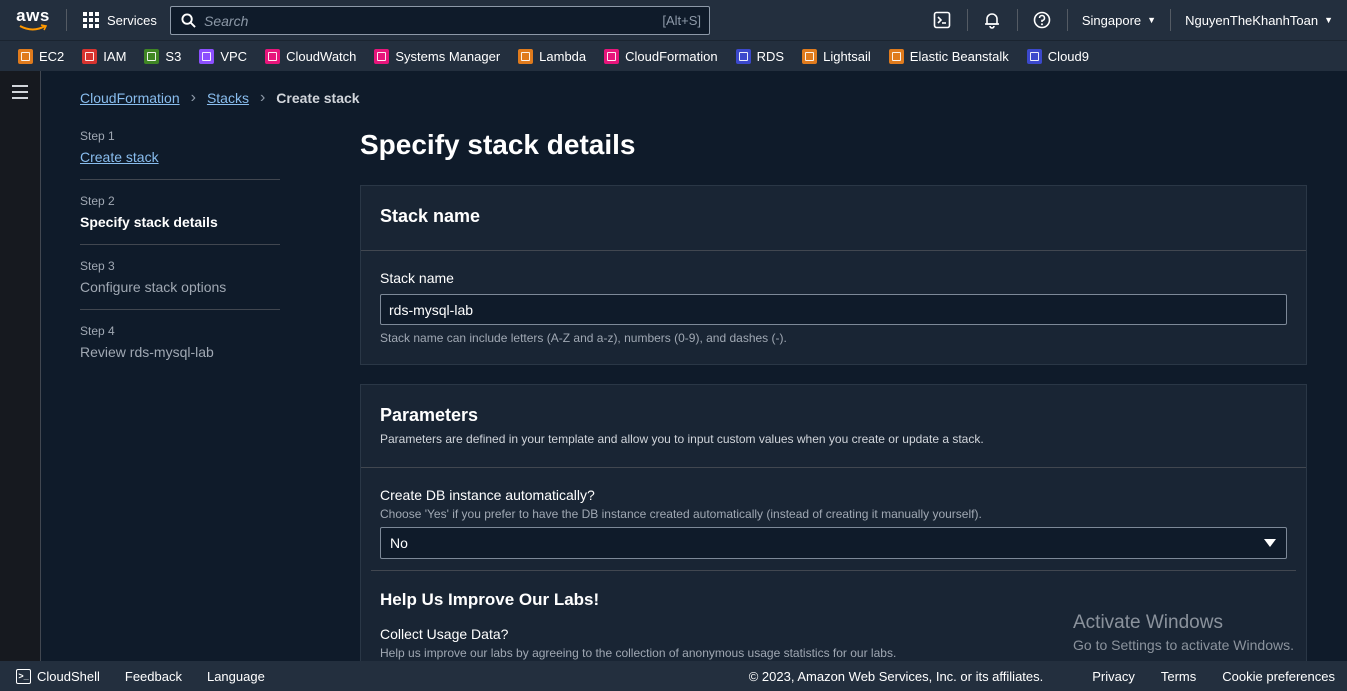  What do you see at coordinates (487, 495) in the screenshot?
I see `create-db-label: Create DB instance automatically?` at bounding box center [487, 495].